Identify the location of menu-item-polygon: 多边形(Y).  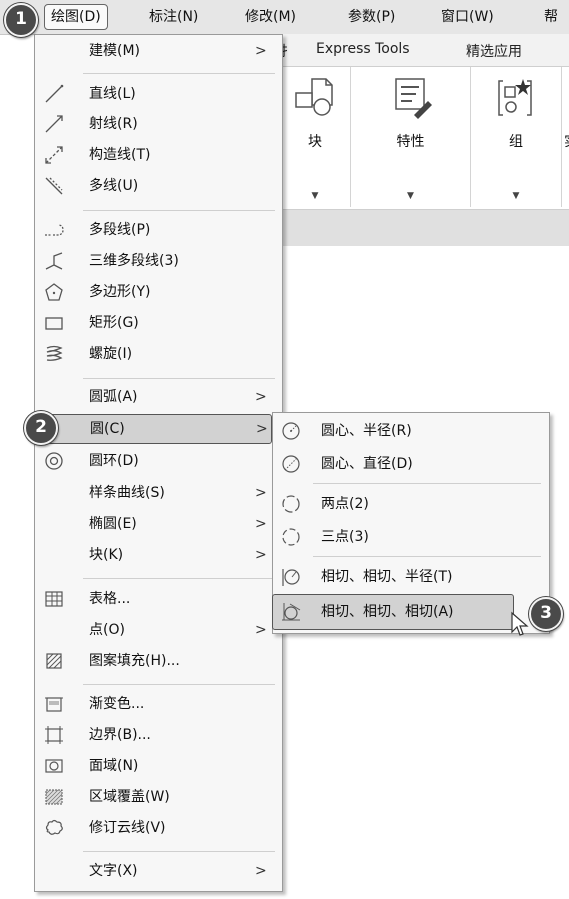
(158, 292).